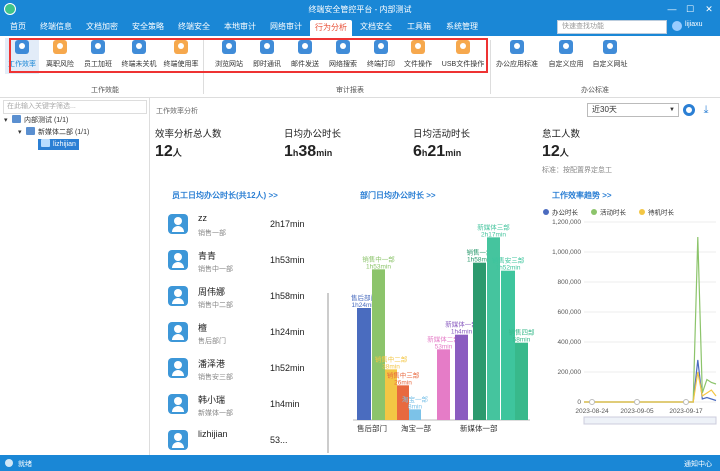 The width and height of the screenshot is (720, 471). I want to click on tree-node-lizhijian: lizhijian, so click(58, 144).